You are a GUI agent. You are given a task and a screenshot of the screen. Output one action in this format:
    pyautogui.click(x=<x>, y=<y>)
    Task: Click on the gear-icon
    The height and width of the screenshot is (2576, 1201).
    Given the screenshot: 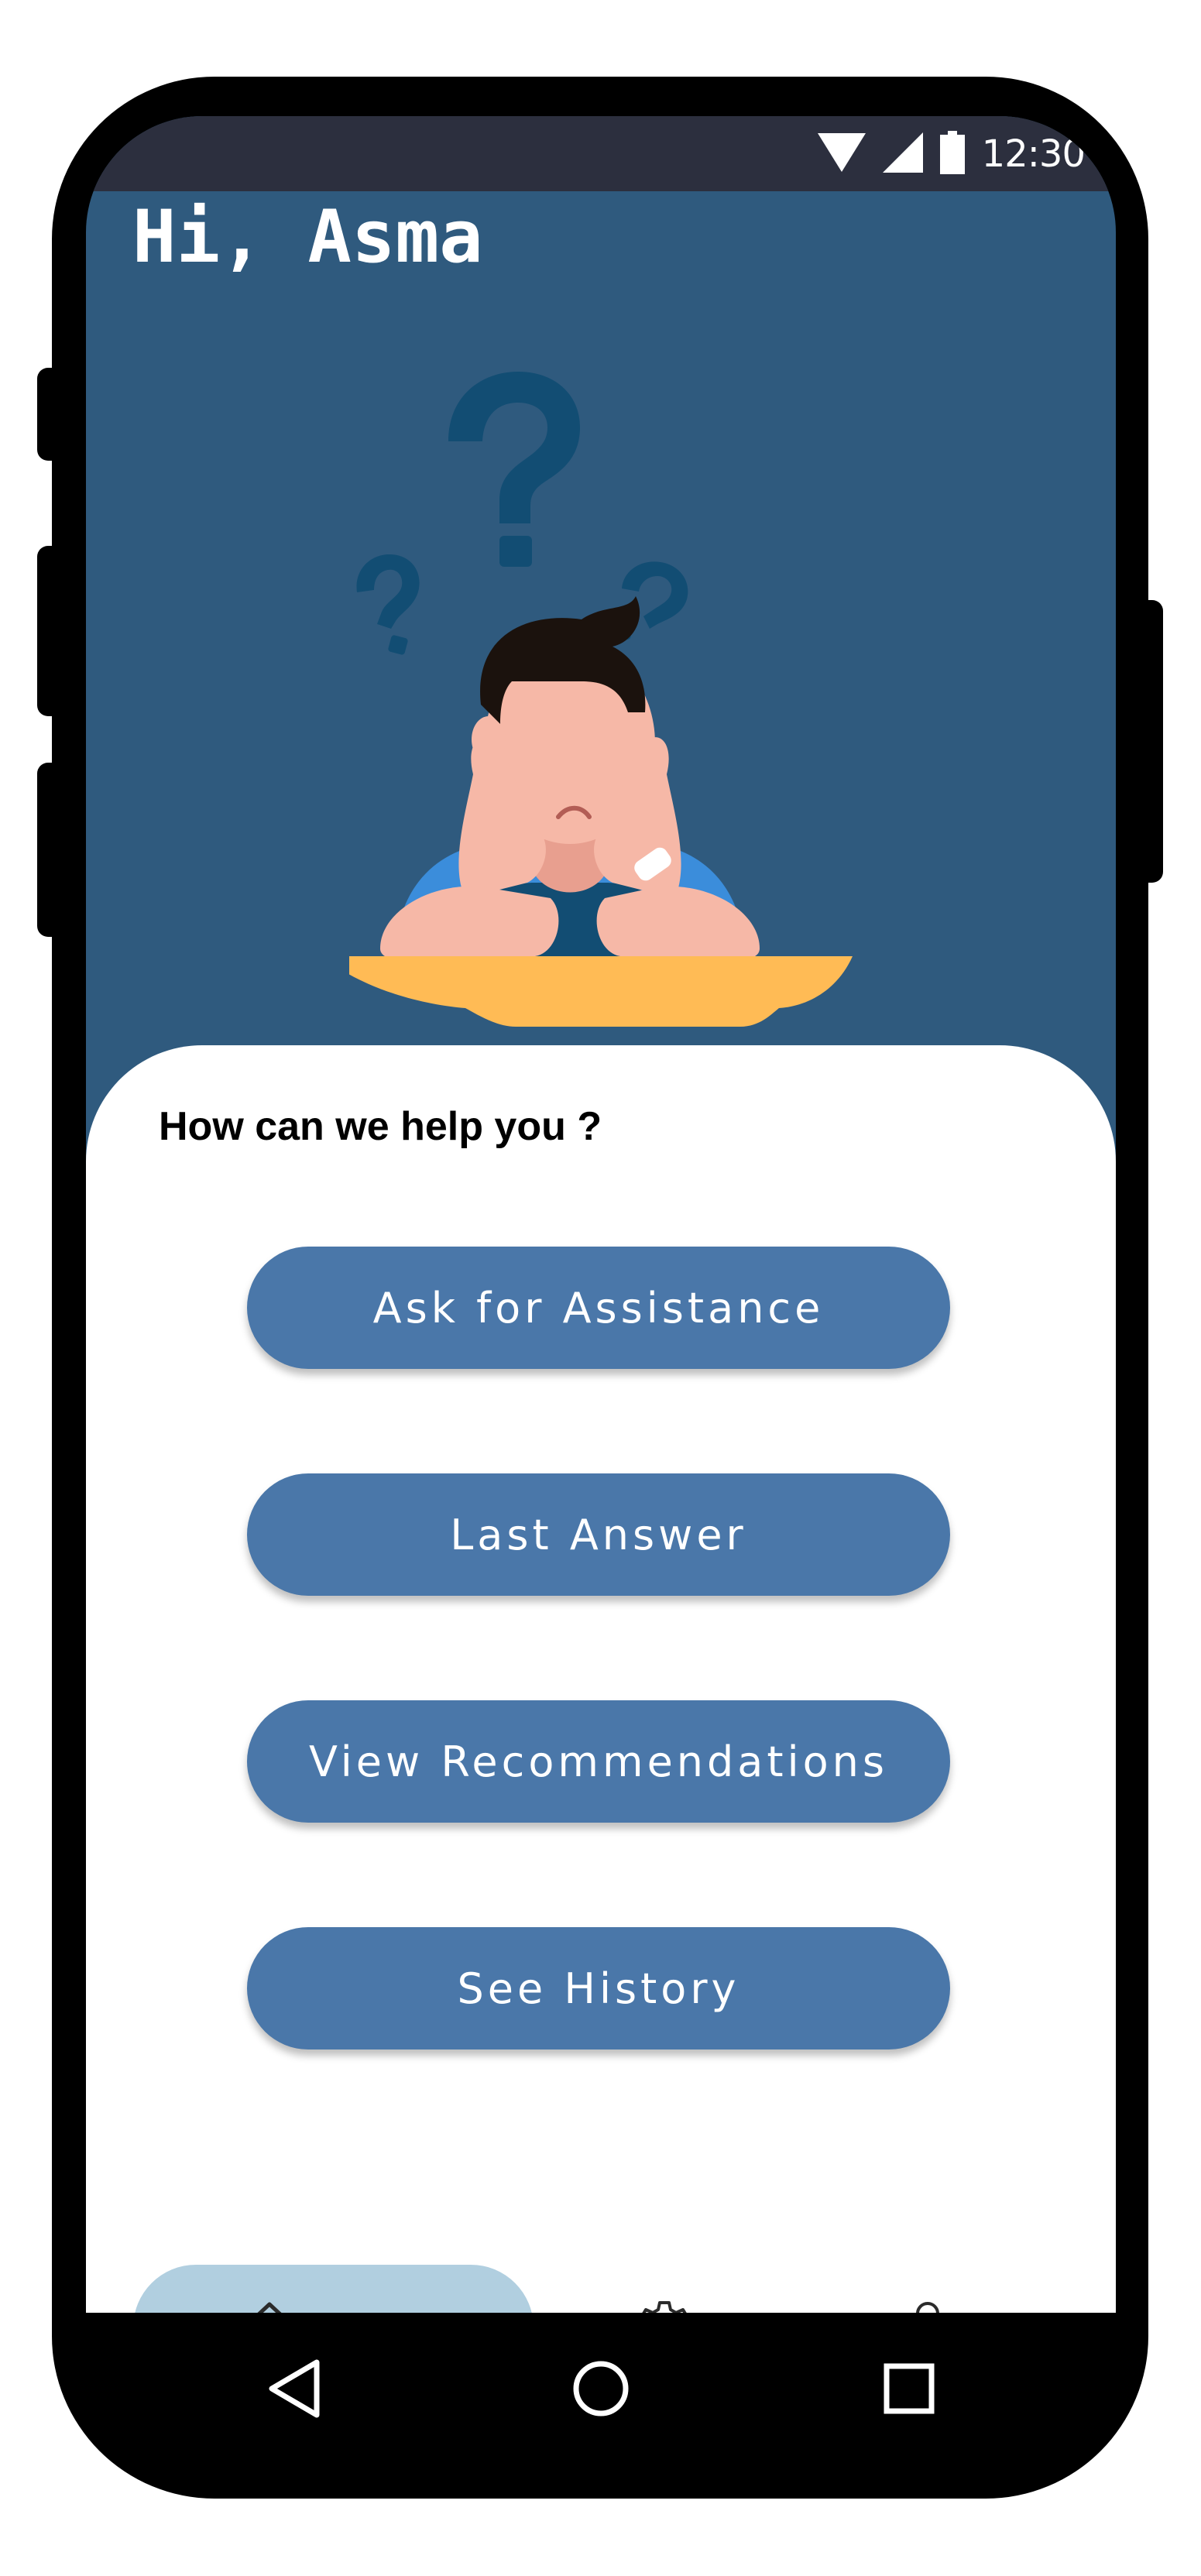 What is the action you would take?
    pyautogui.click(x=665, y=2305)
    